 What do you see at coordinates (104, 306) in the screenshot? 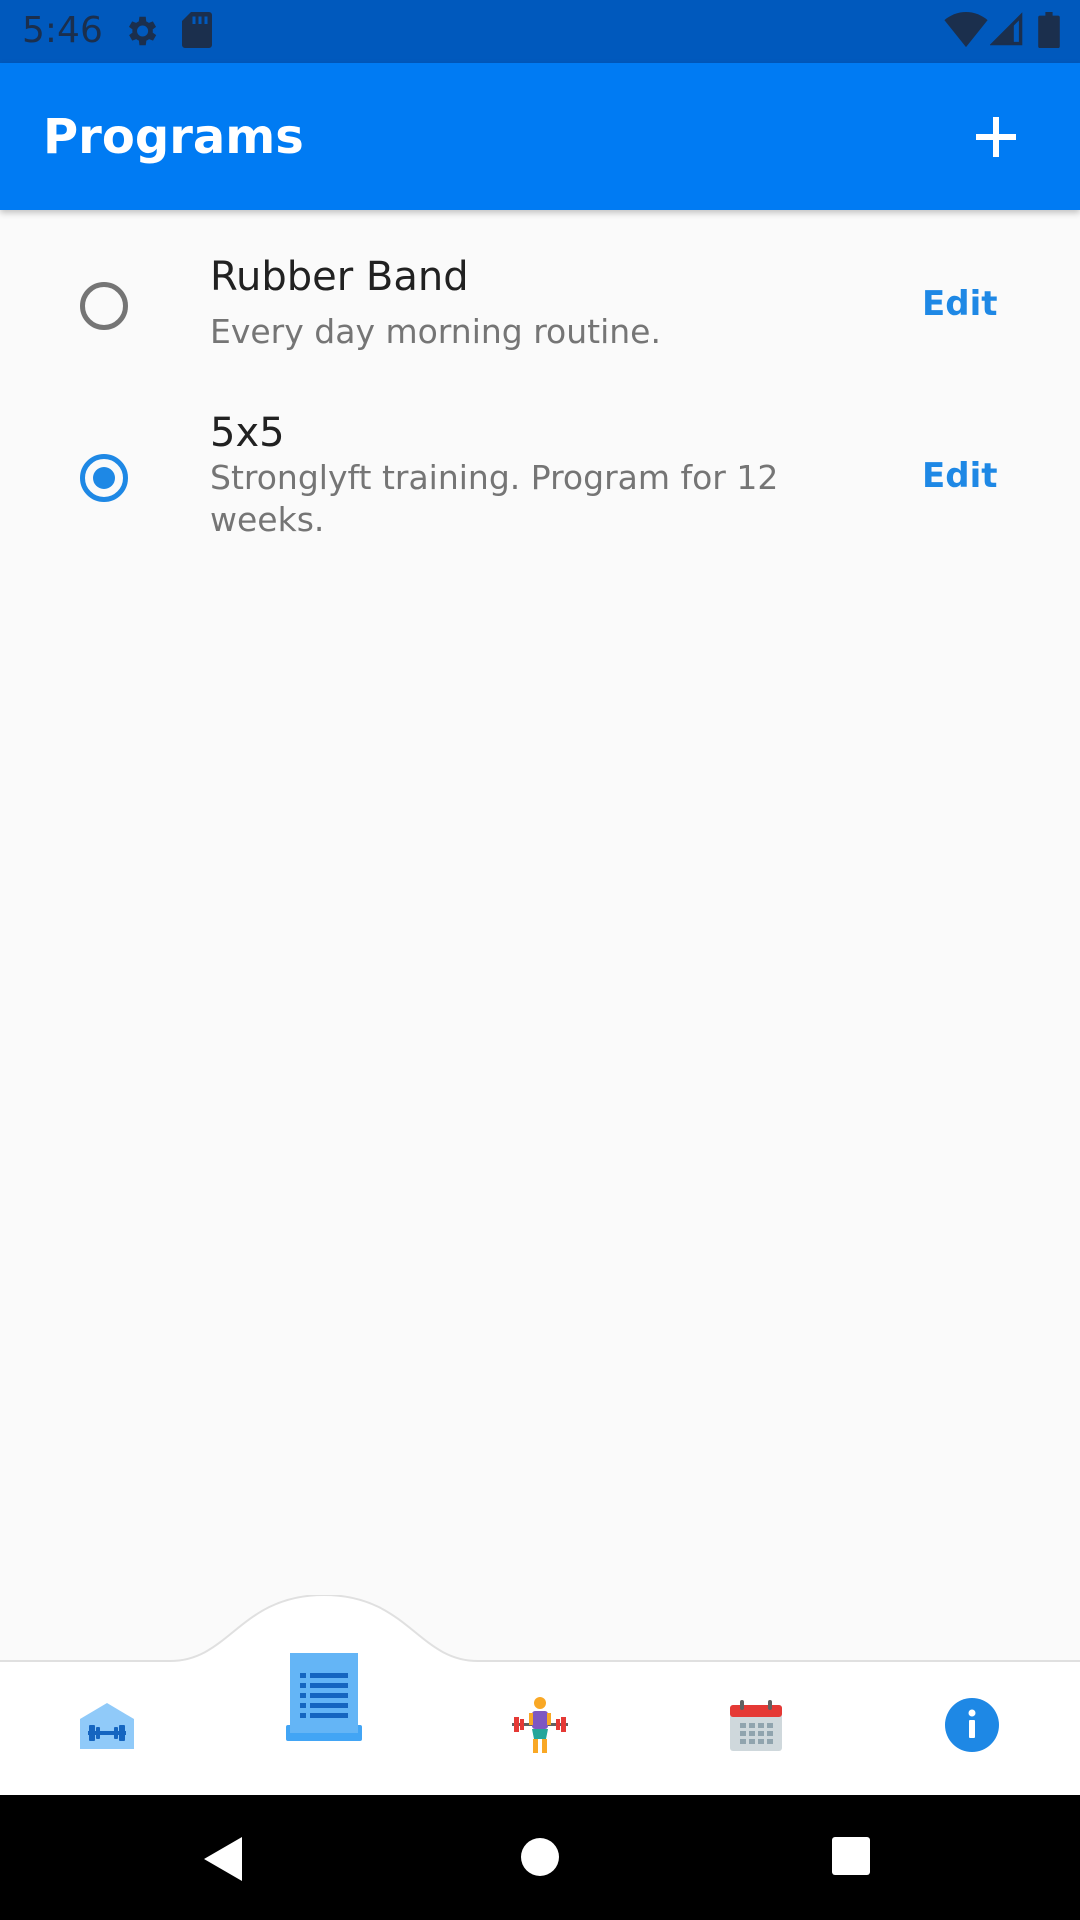
I see `program-radio-unselected` at bounding box center [104, 306].